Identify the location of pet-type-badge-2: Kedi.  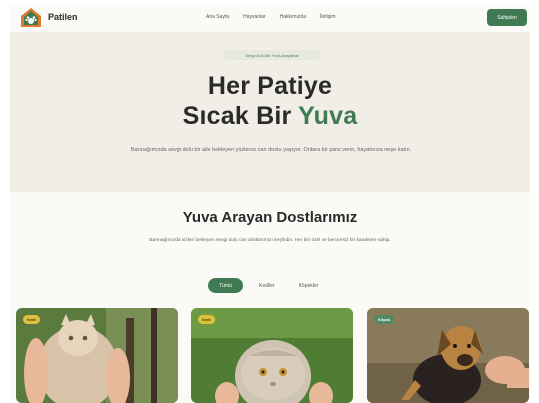
(206, 319).